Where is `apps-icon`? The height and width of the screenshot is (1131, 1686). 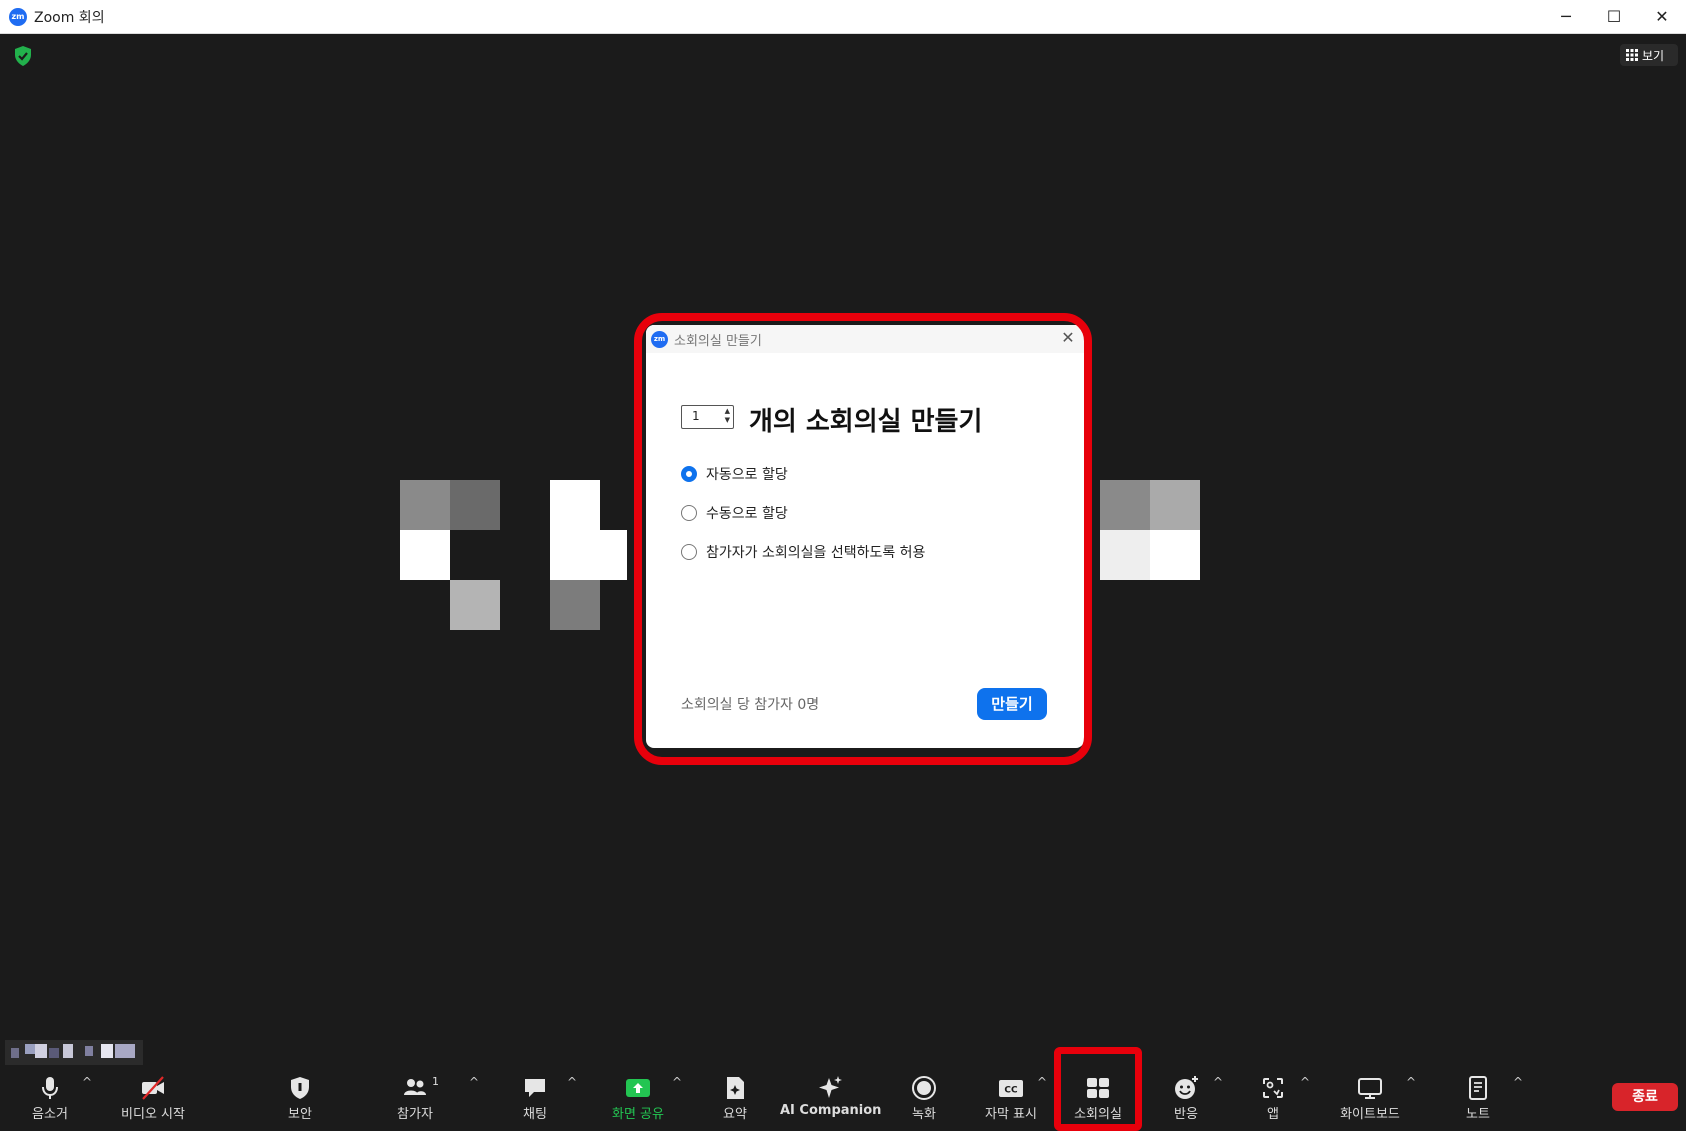 apps-icon is located at coordinates (1273, 1088).